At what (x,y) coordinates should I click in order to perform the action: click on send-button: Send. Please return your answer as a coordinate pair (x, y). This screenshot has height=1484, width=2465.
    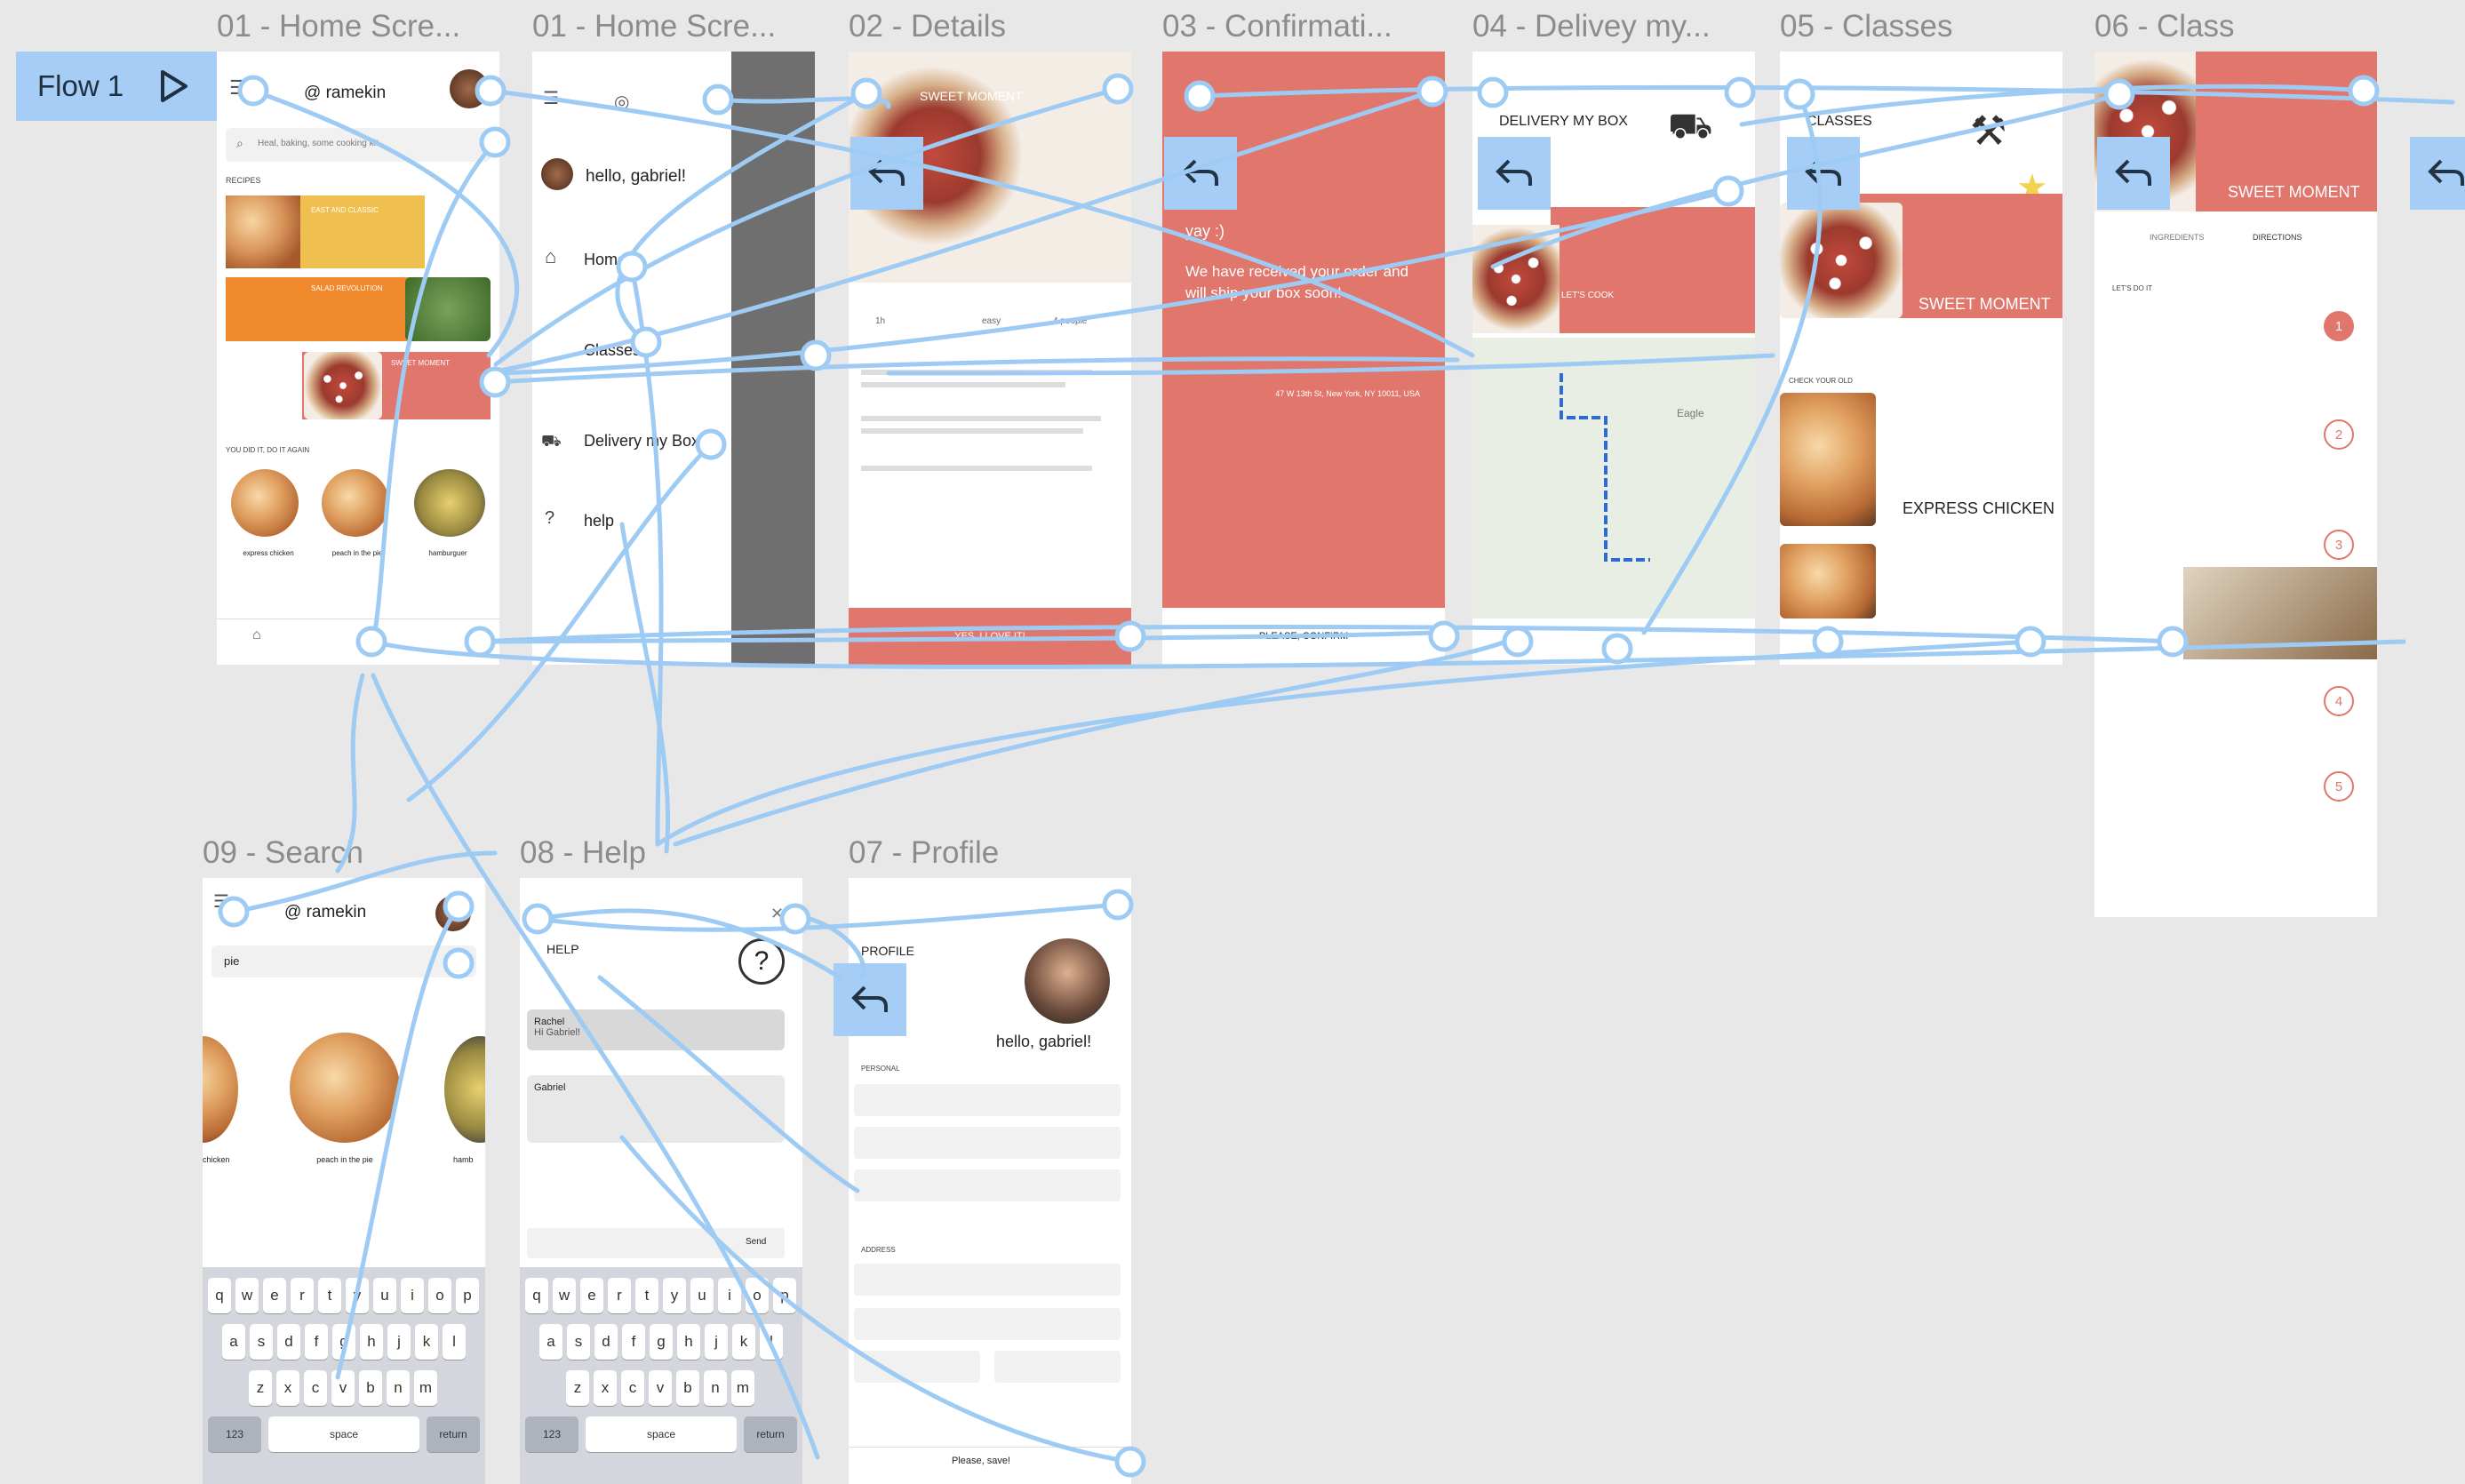
    Looking at the image, I should click on (756, 1242).